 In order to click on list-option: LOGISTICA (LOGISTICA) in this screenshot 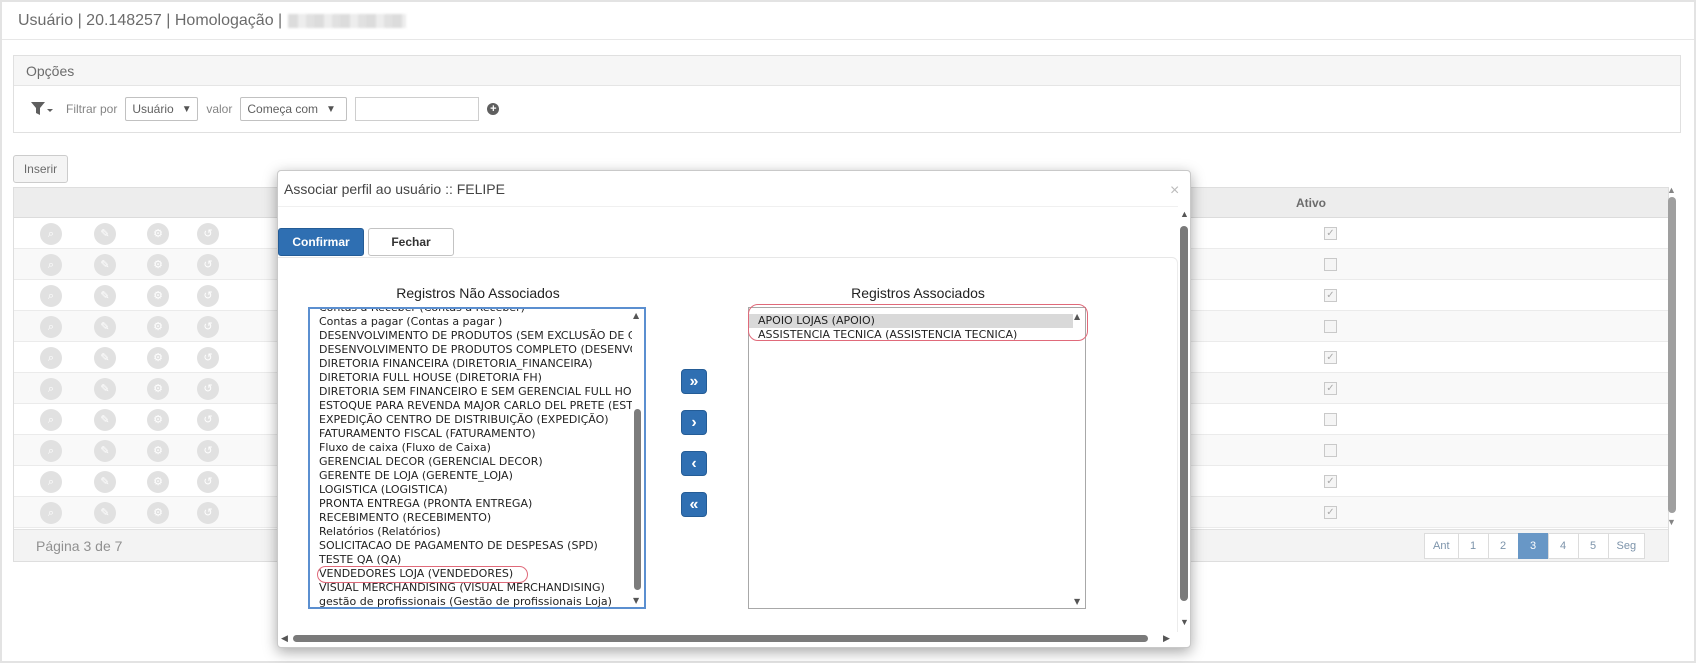, I will do `click(472, 490)`.